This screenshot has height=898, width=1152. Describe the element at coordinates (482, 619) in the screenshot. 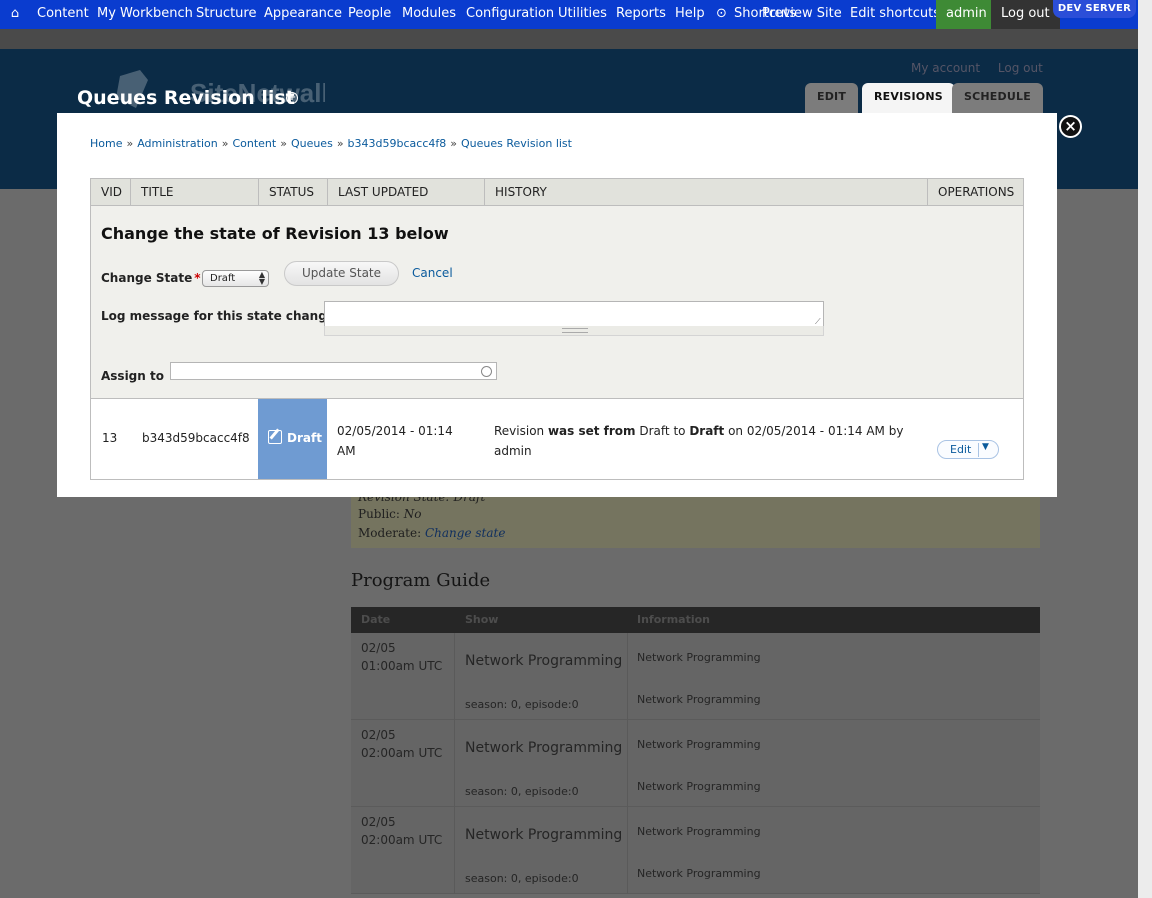

I see `pg-col-show: Show` at that location.